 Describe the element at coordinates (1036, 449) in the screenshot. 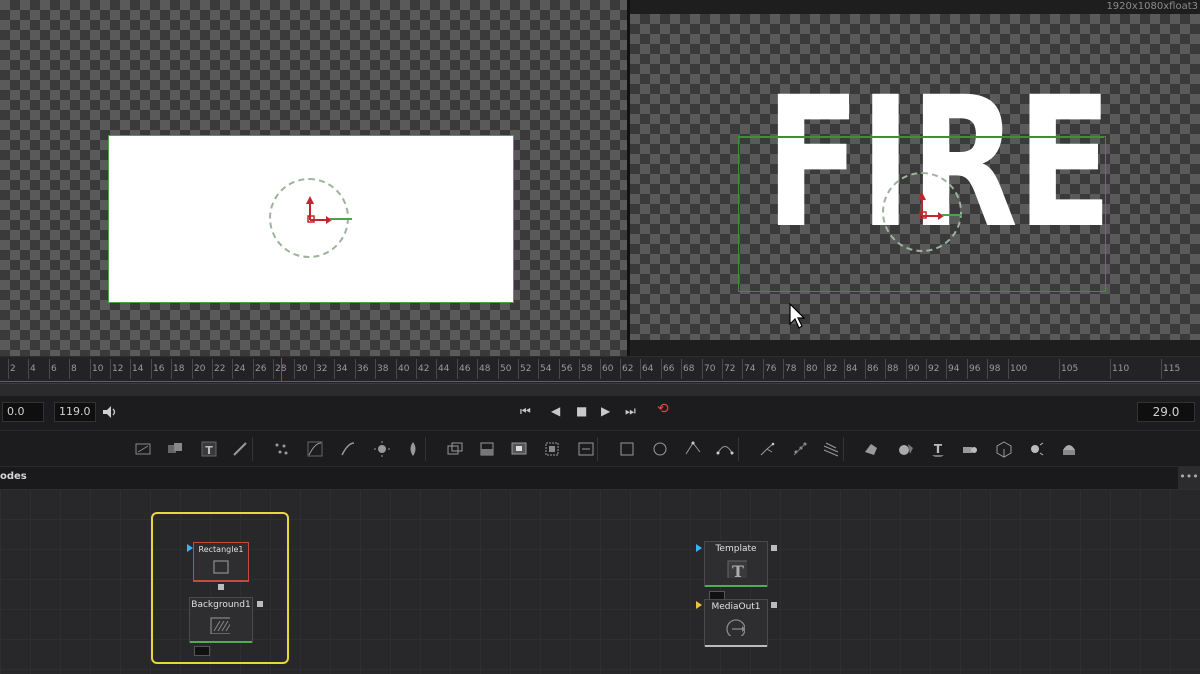

I see `light-tool-icon` at that location.